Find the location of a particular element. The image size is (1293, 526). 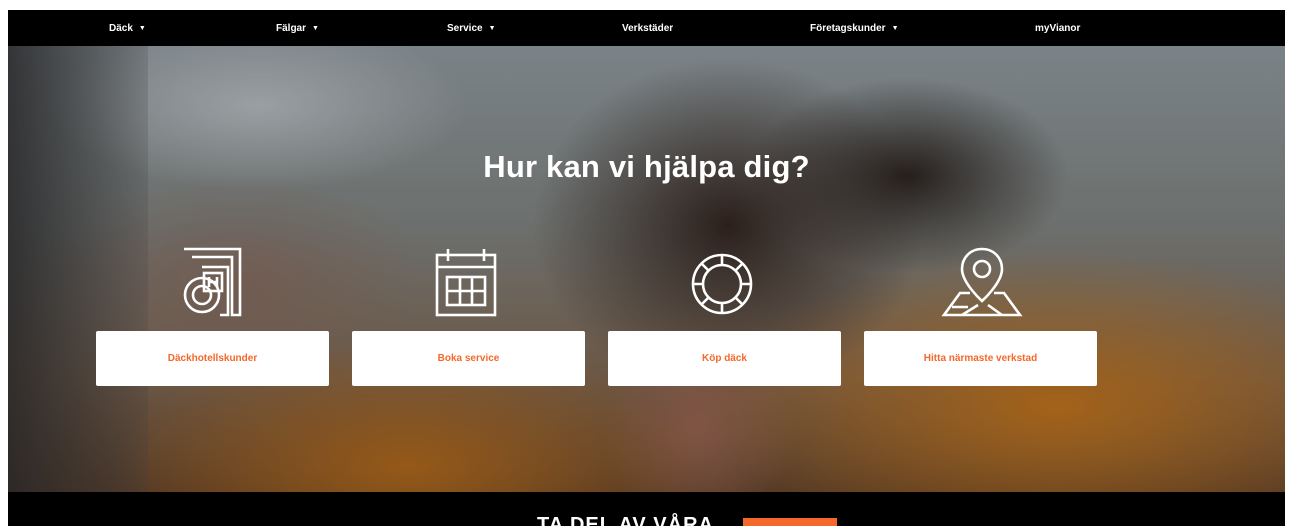

card-label: Däckhotellskunder is located at coordinates (212, 358).